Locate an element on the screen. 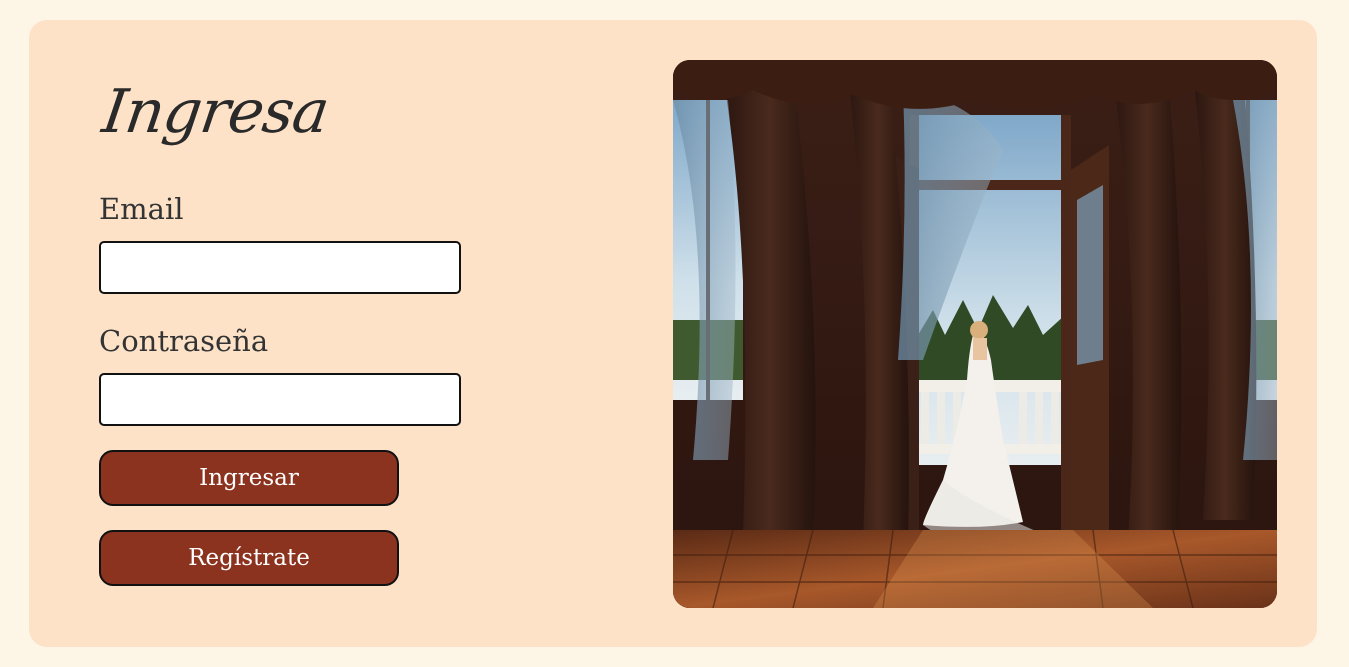  password-field is located at coordinates (280, 399).